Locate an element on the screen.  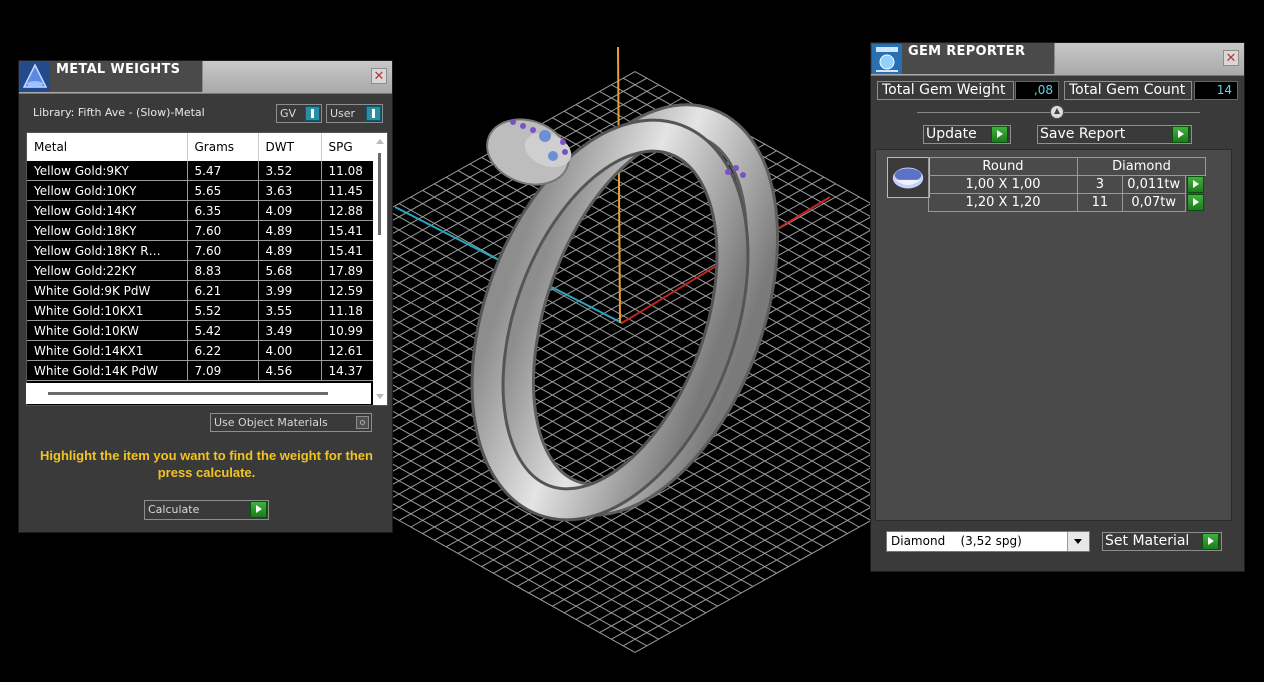
metal-weights-icon is located at coordinates (35, 77).